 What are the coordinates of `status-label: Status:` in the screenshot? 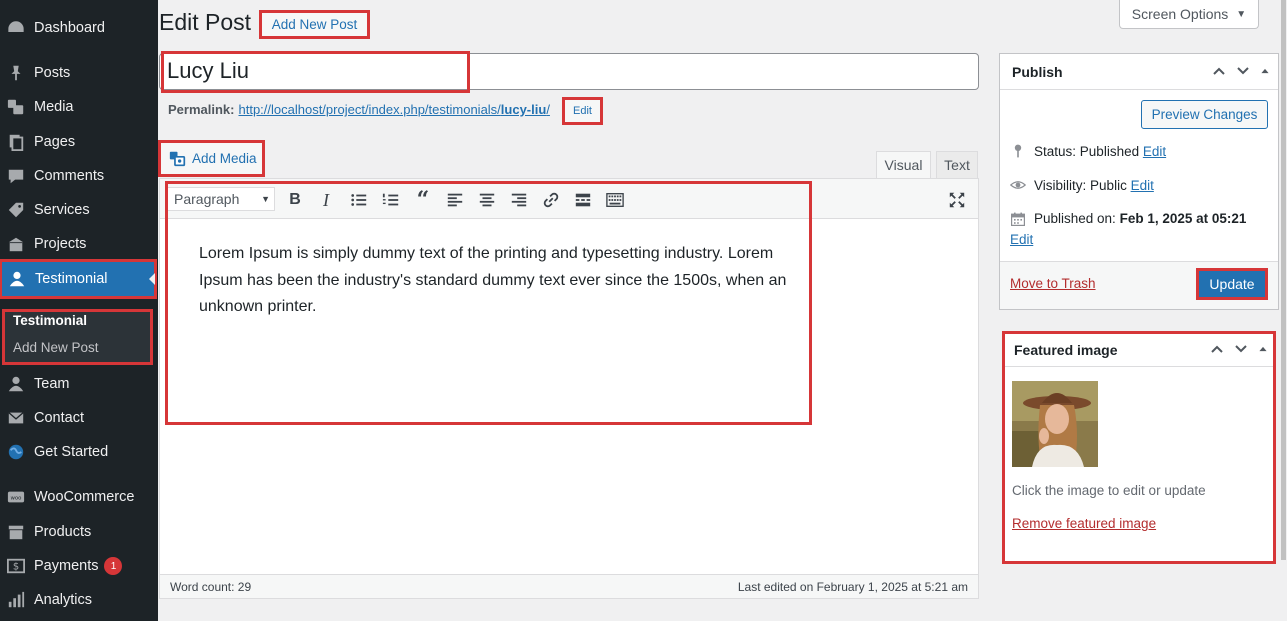 It's located at (1055, 151).